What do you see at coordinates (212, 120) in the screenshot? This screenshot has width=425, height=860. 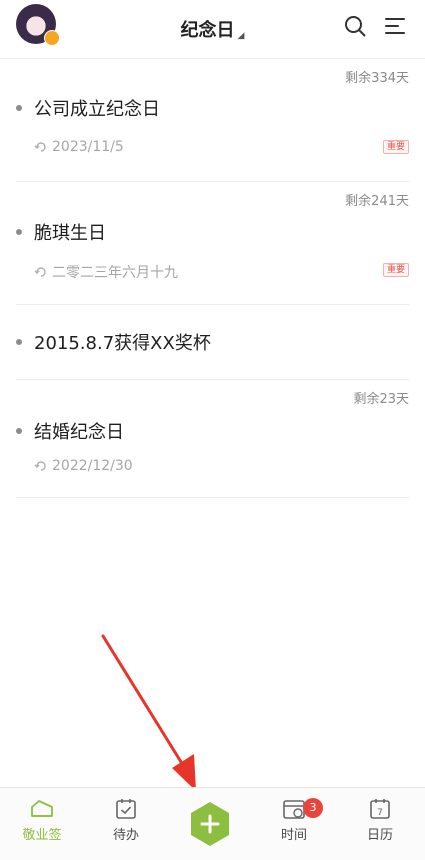 I see `list-item: 剩余334天 公司成立纪念日 2023/11/5 重要` at bounding box center [212, 120].